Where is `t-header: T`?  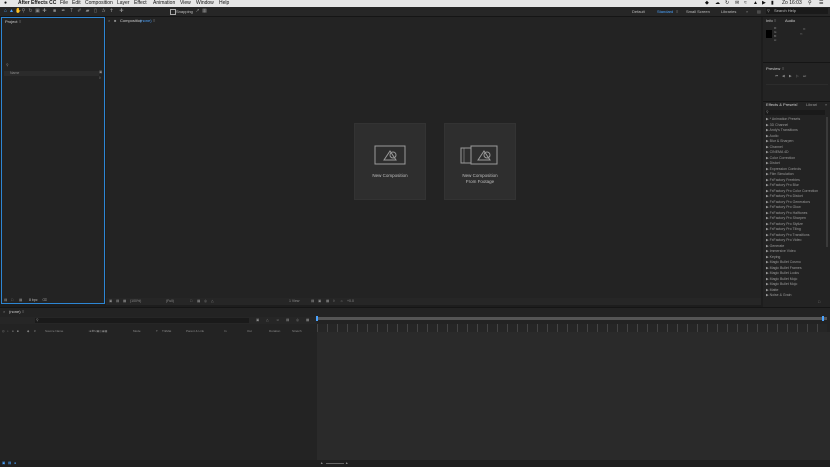 t-header: T is located at coordinates (157, 331).